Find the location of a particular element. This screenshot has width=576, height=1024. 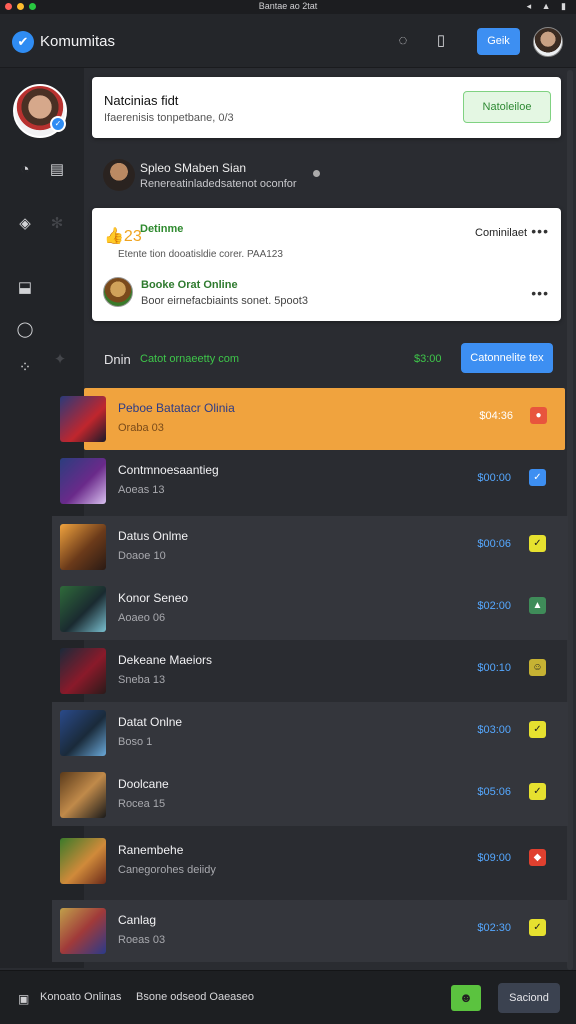

footer-info-text: Bsone odseod Oaeaseo is located at coordinates (195, 997).